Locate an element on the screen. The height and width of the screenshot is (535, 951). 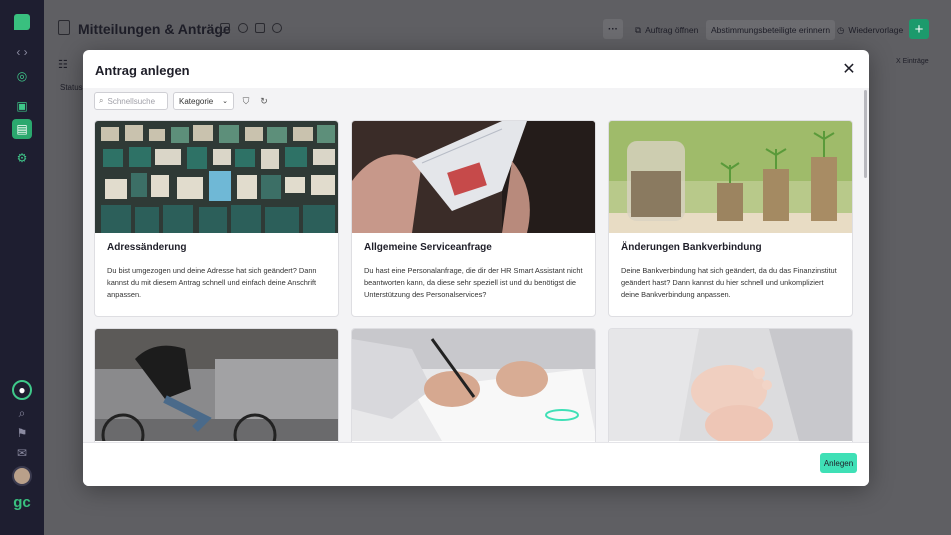
app-rail: ‹ › ◎ ▣ ▤ ⚙ ● ⌕ ⚑ ✉ gc is located at coordinates (22, 267).